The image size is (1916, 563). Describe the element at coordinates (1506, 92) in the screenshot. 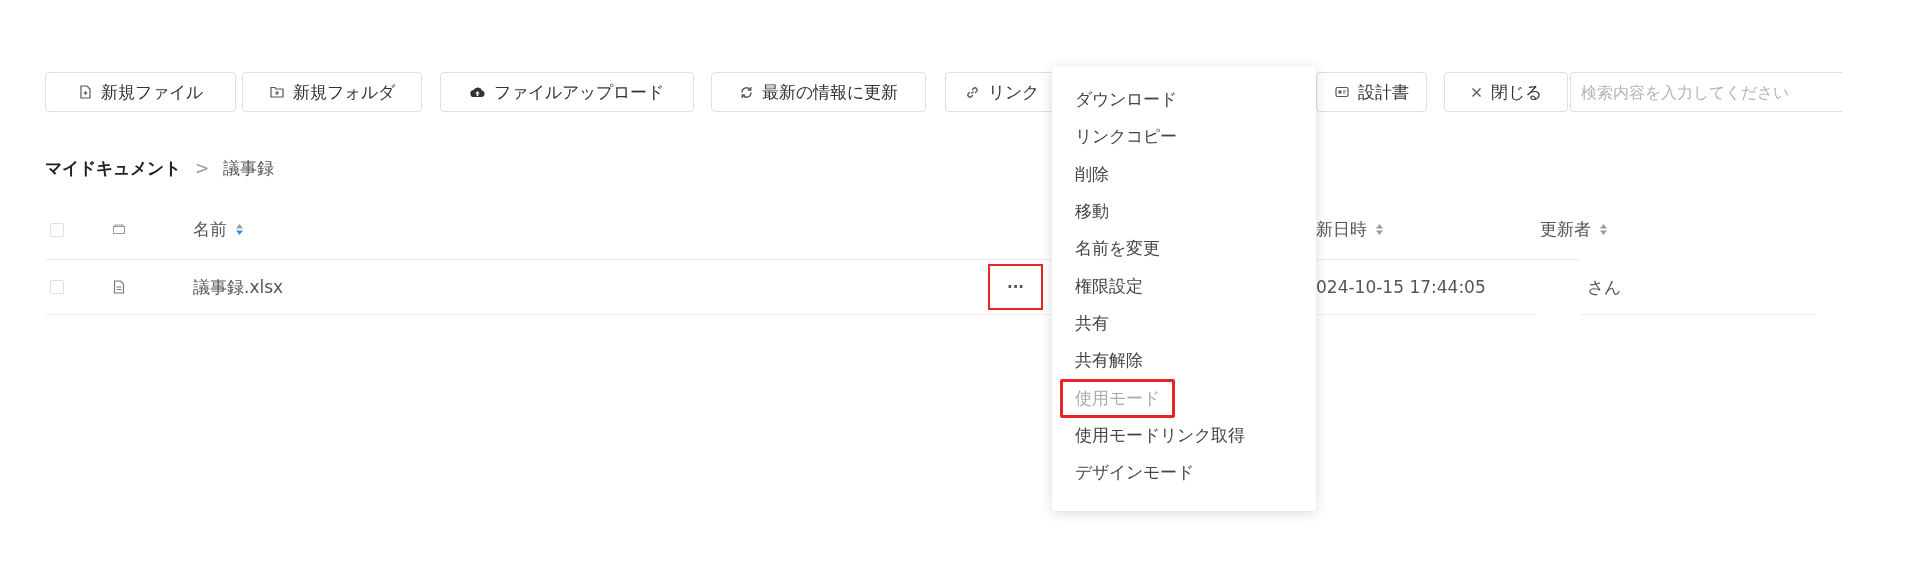

I see `toolbar-button: 閉じる` at that location.